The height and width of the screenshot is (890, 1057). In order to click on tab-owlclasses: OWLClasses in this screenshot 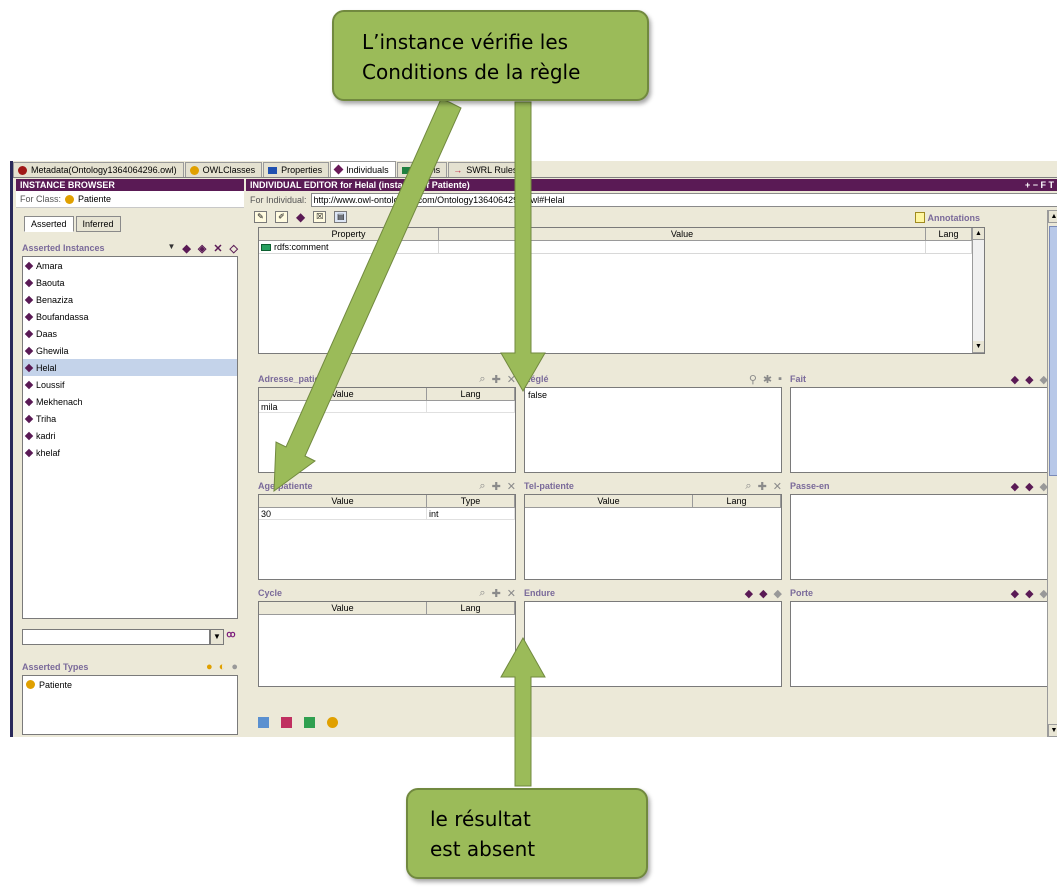, I will do `click(223, 169)`.